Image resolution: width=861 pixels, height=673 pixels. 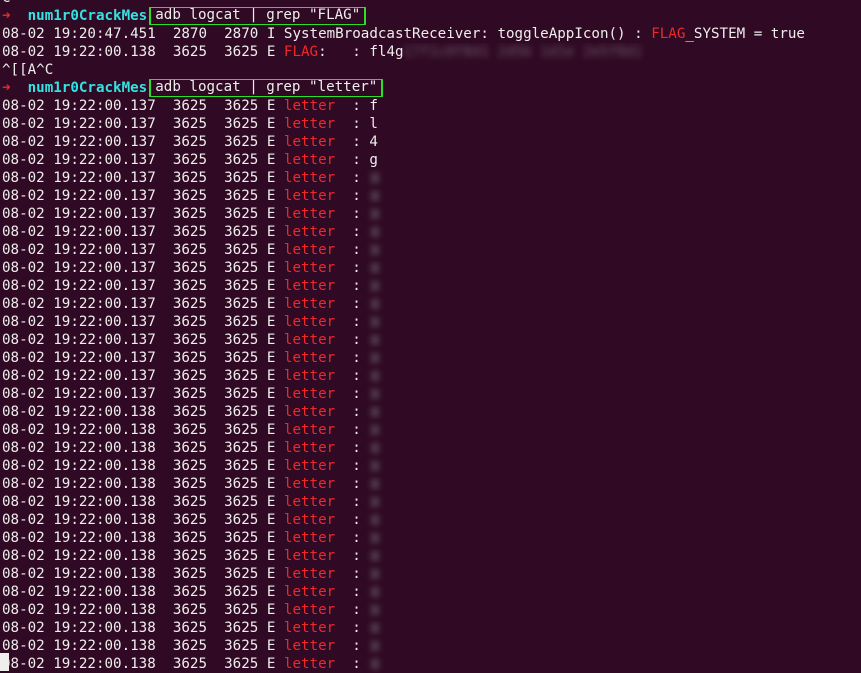 I want to click on top-partial-line: C, so click(x=431, y=3).